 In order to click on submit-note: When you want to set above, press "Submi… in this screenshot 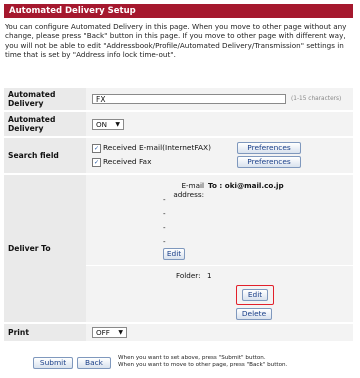, I will do `click(192, 358)`.